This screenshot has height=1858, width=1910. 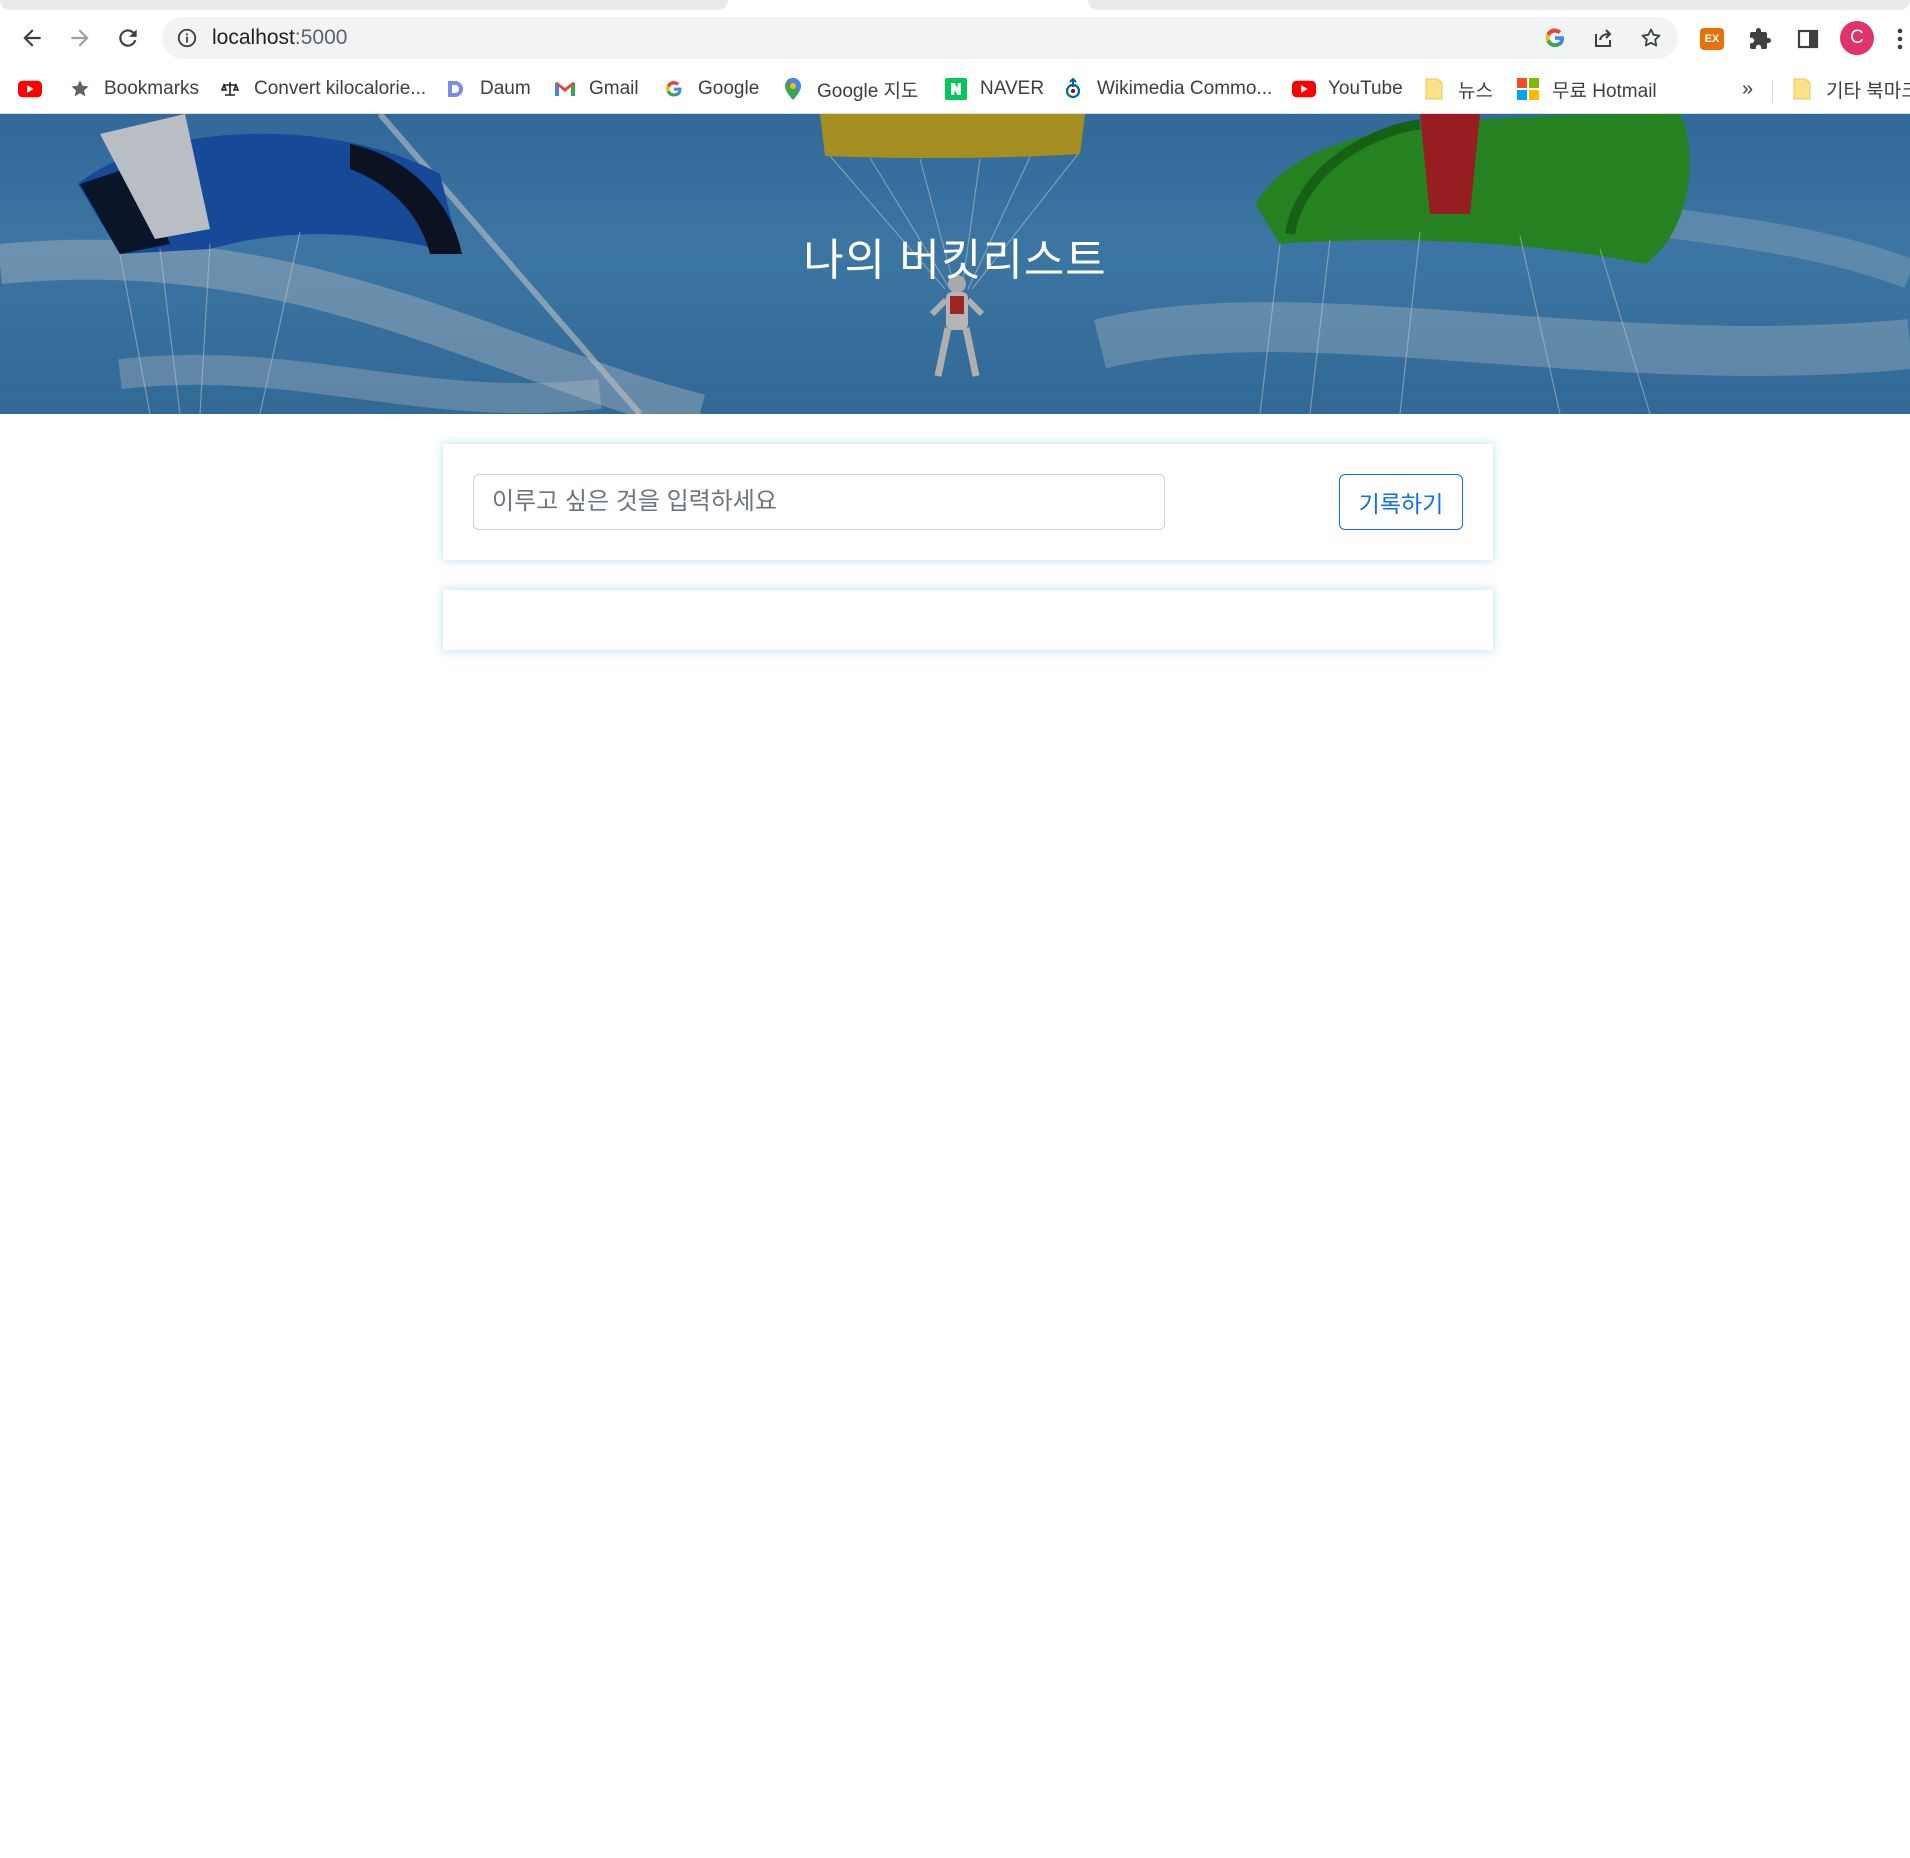 I want to click on bookmark-label: 뉴스, so click(x=1475, y=91).